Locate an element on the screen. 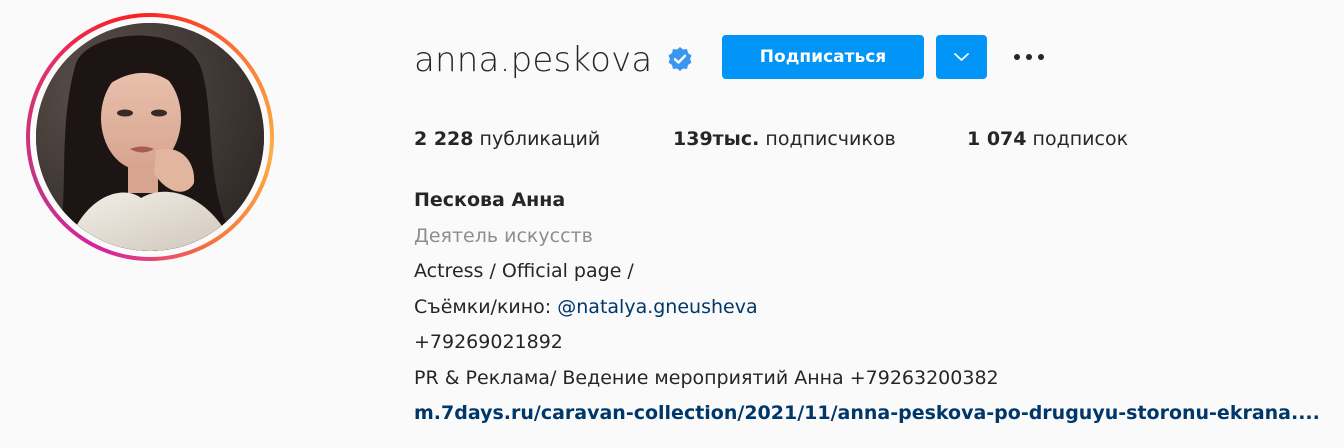 This screenshot has height=448, width=1344. bio-line-2: Съёмки/кино: @natalya.gneusheva is located at coordinates (874, 308).